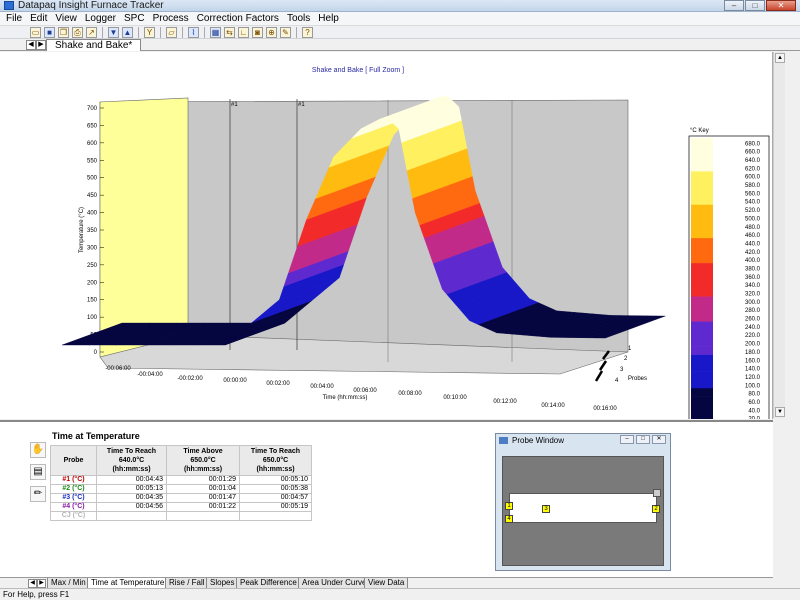  What do you see at coordinates (127, 32) in the screenshot?
I see `upload-icon: ▲` at bounding box center [127, 32].